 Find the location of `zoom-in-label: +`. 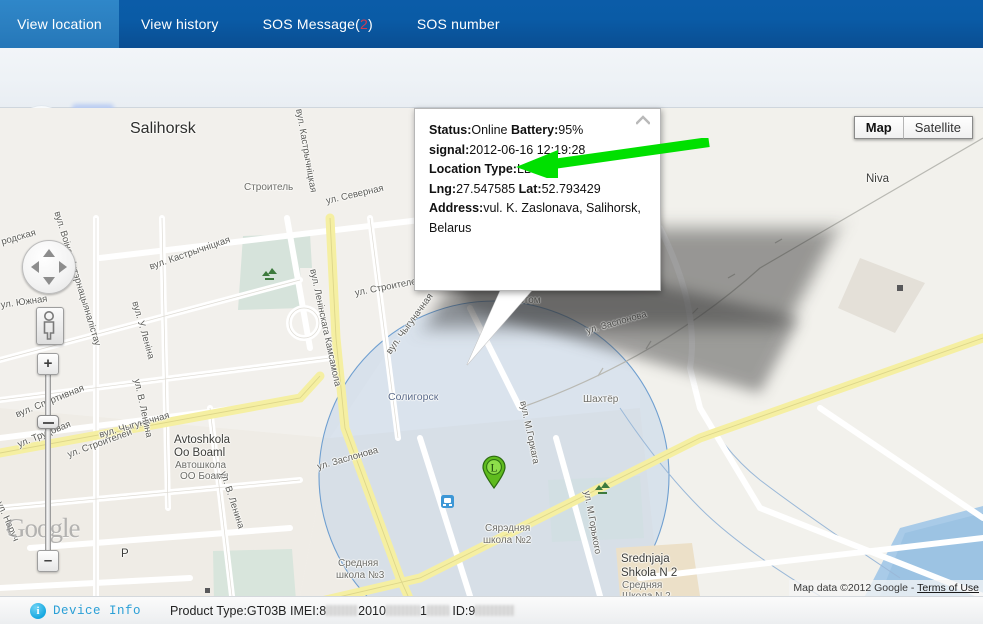

zoom-in-label: + is located at coordinates (48, 363).